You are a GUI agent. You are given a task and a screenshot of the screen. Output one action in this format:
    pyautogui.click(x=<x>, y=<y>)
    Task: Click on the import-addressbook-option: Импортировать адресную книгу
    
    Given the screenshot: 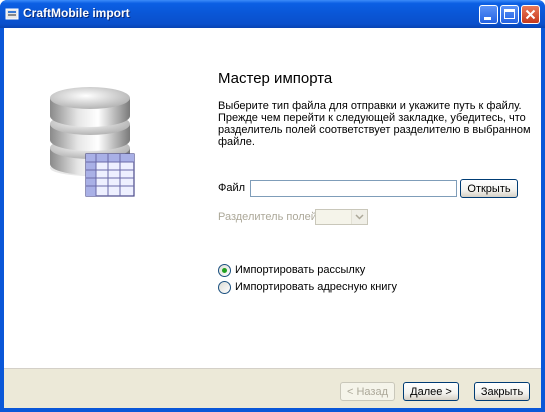 What is the action you would take?
    pyautogui.click(x=318, y=288)
    